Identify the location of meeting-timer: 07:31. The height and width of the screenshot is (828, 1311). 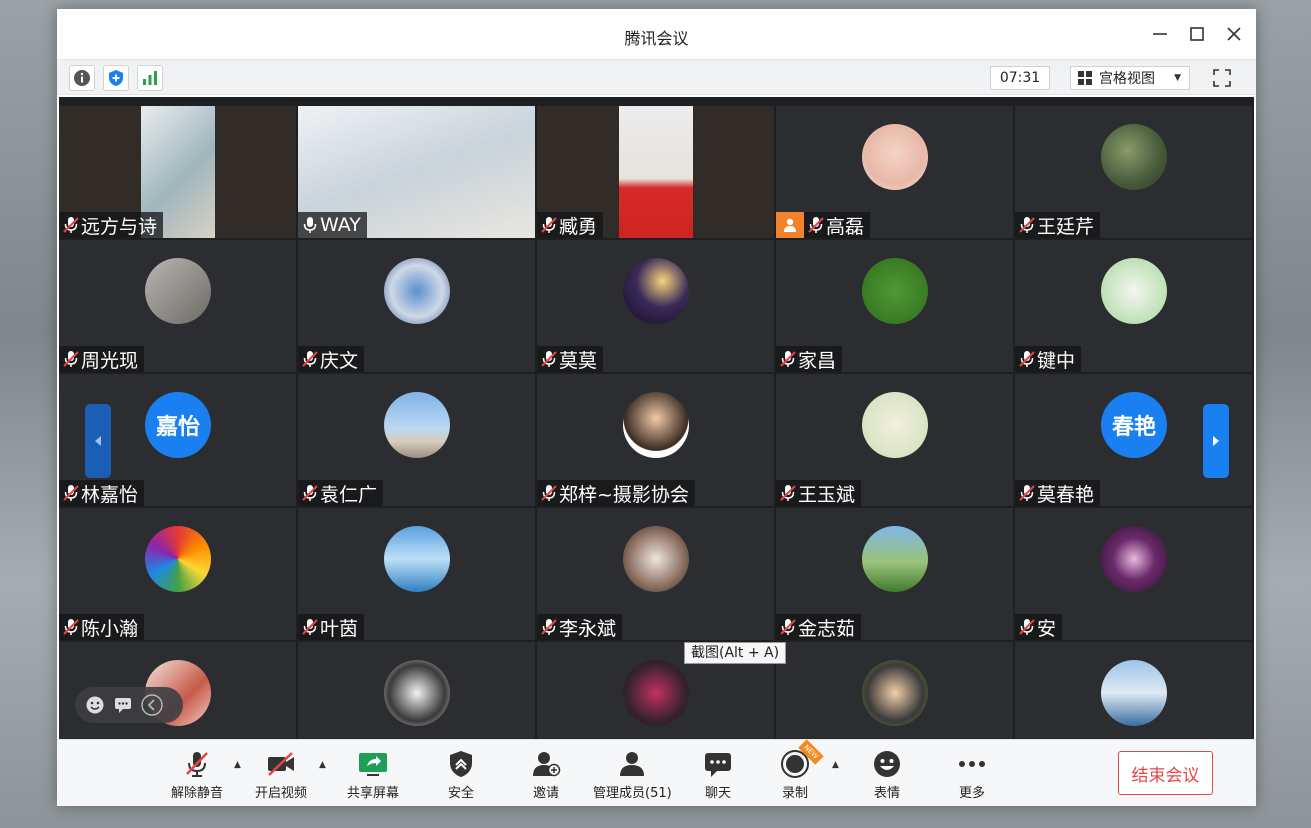
(1020, 78).